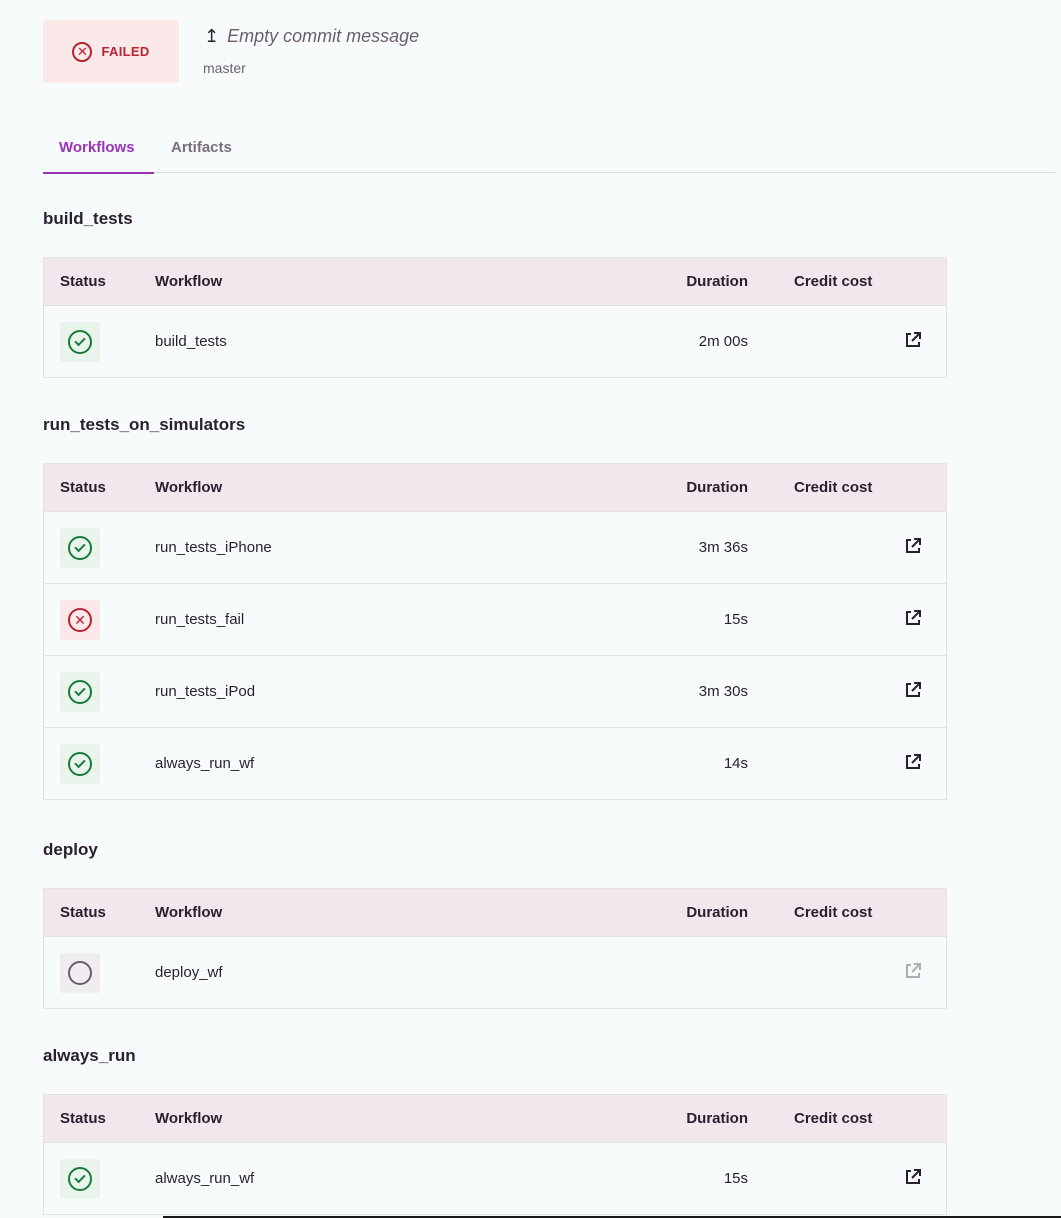 The image size is (1061, 1218). I want to click on workflow-duration: 2m 00s, so click(689, 341).